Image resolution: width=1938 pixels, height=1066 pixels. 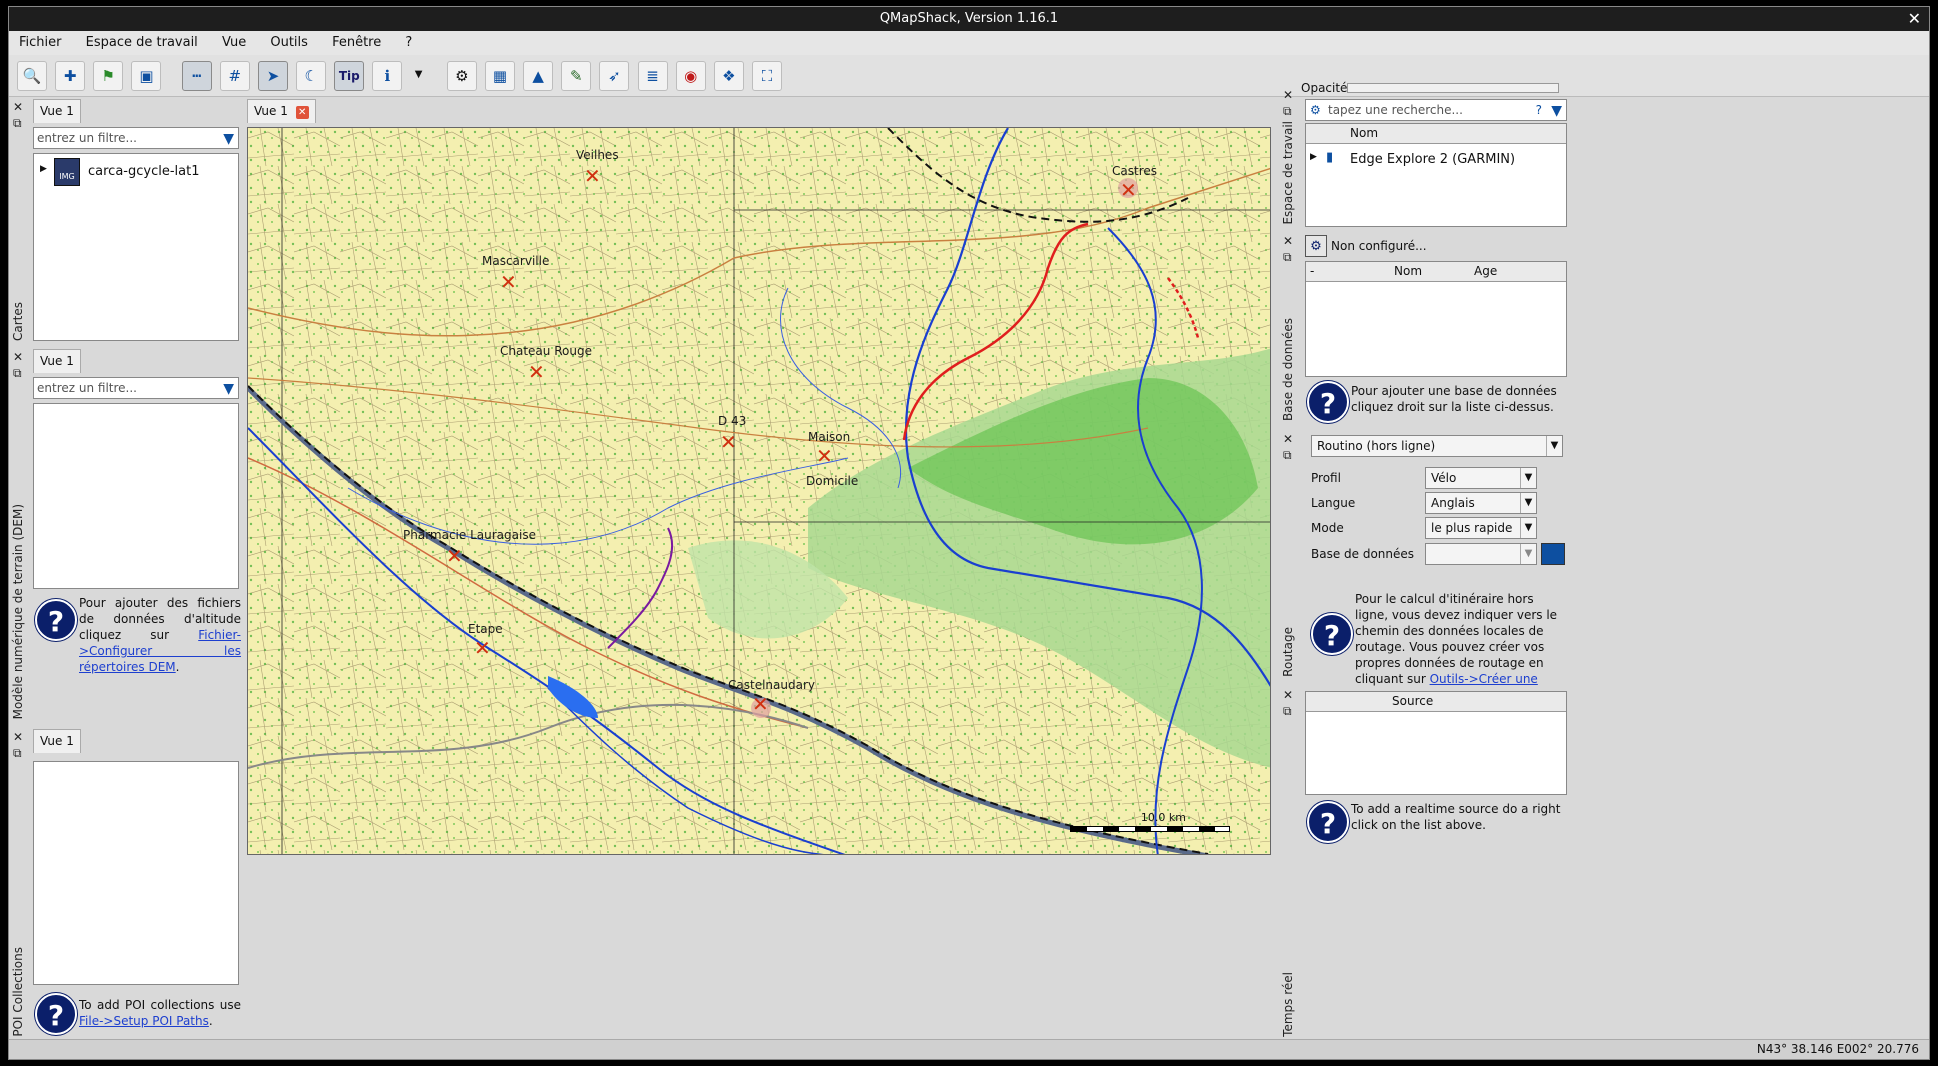 What do you see at coordinates (142, 43) in the screenshot?
I see `menu-espace-de-travail: Espace de travail` at bounding box center [142, 43].